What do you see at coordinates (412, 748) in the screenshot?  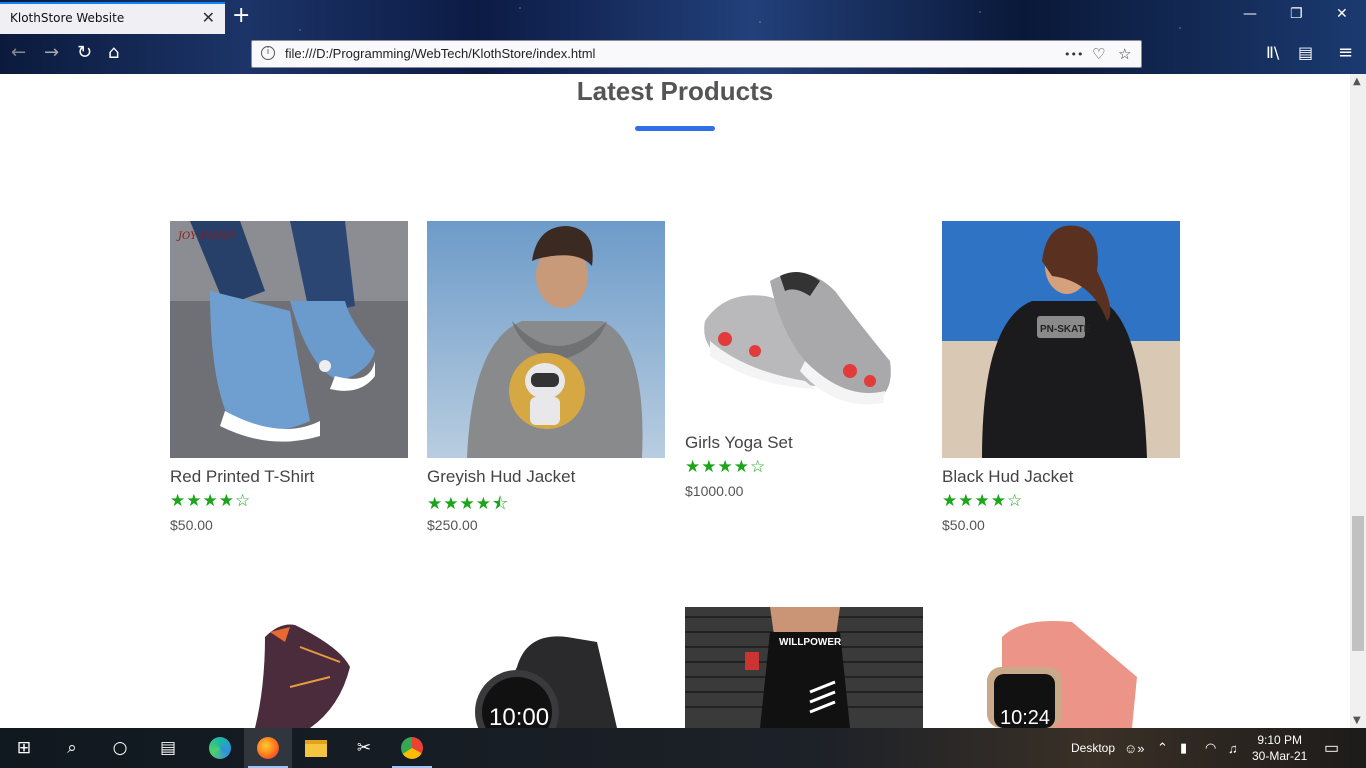 I see `chrome-icon` at bounding box center [412, 748].